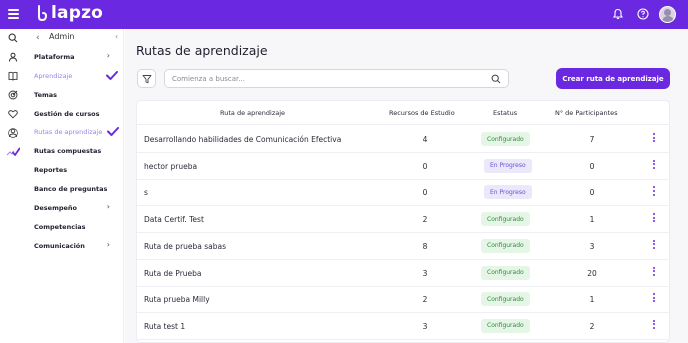 The width and height of the screenshot is (688, 343). What do you see at coordinates (173, 273) in the screenshot?
I see `route-name: Ruta de Prueba` at bounding box center [173, 273].